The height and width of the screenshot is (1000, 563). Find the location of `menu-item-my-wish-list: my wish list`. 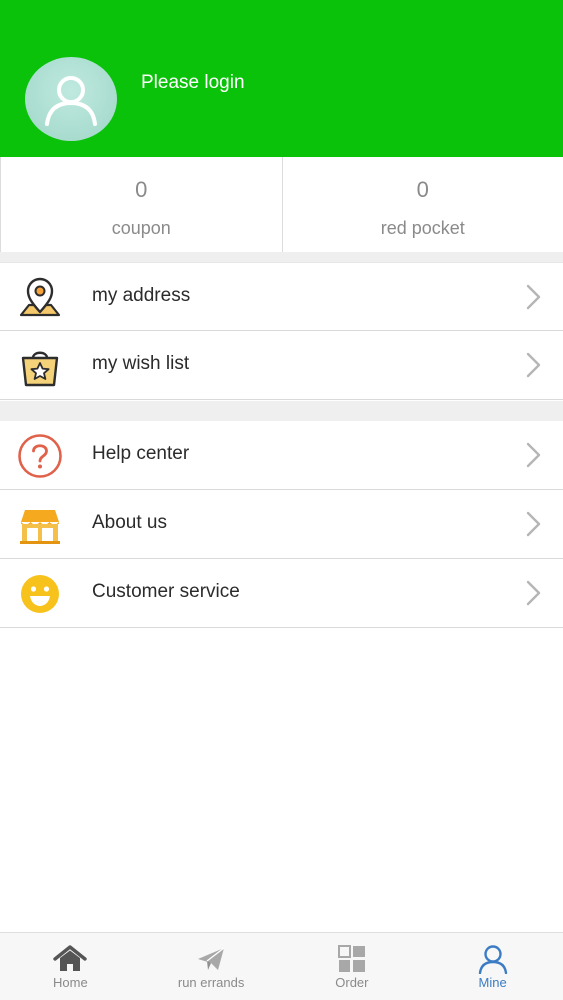

menu-item-my-wish-list: my wish list is located at coordinates (281, 365).